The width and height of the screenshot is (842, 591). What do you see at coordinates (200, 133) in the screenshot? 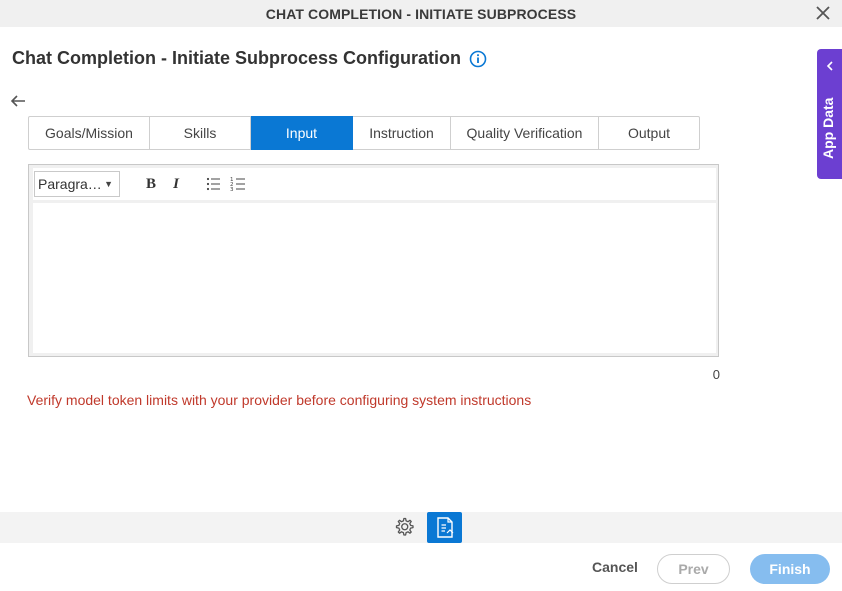
I see `tab-skills: Skills` at bounding box center [200, 133].